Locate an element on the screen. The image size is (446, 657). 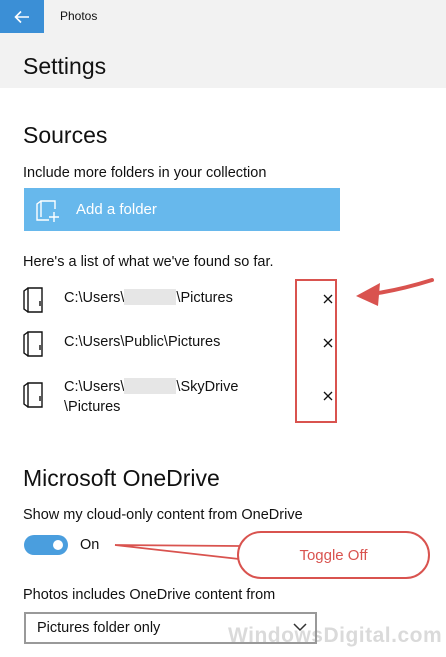
annotation-callout: Toggle Off is located at coordinates (333, 555).